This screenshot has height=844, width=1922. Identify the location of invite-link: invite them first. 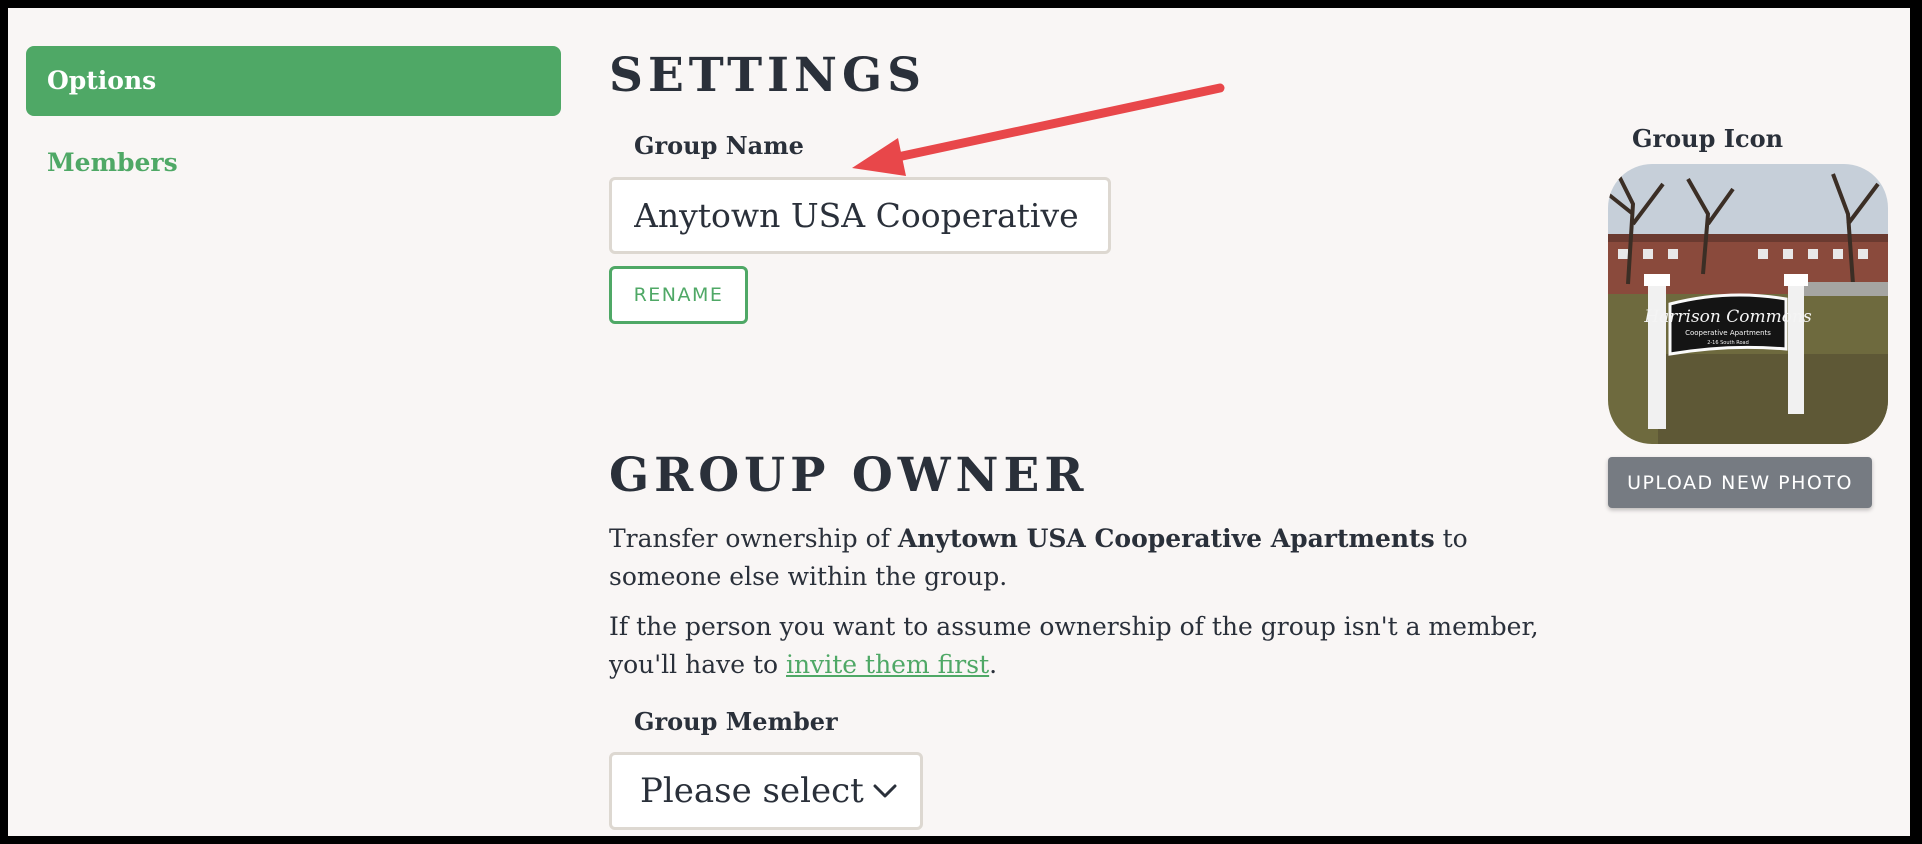
(887, 664).